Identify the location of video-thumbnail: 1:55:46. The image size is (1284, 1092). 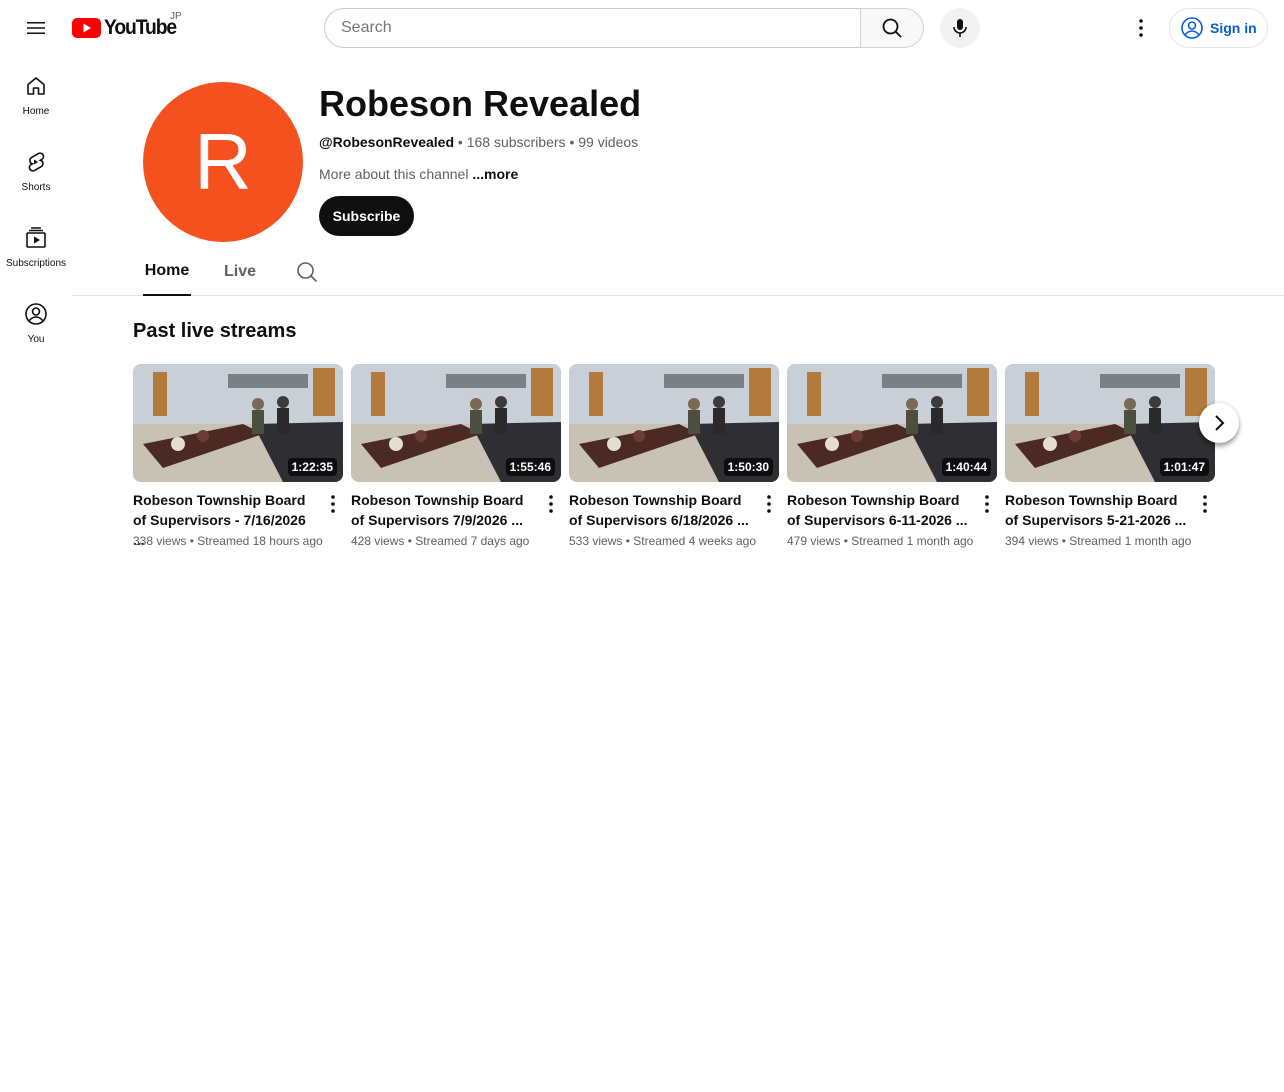
(456, 423).